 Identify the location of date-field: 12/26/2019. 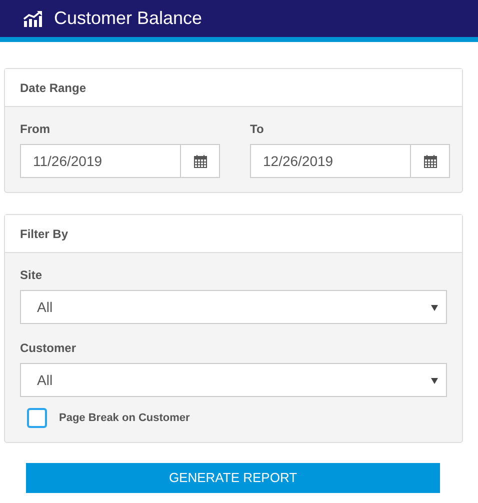
(330, 161).